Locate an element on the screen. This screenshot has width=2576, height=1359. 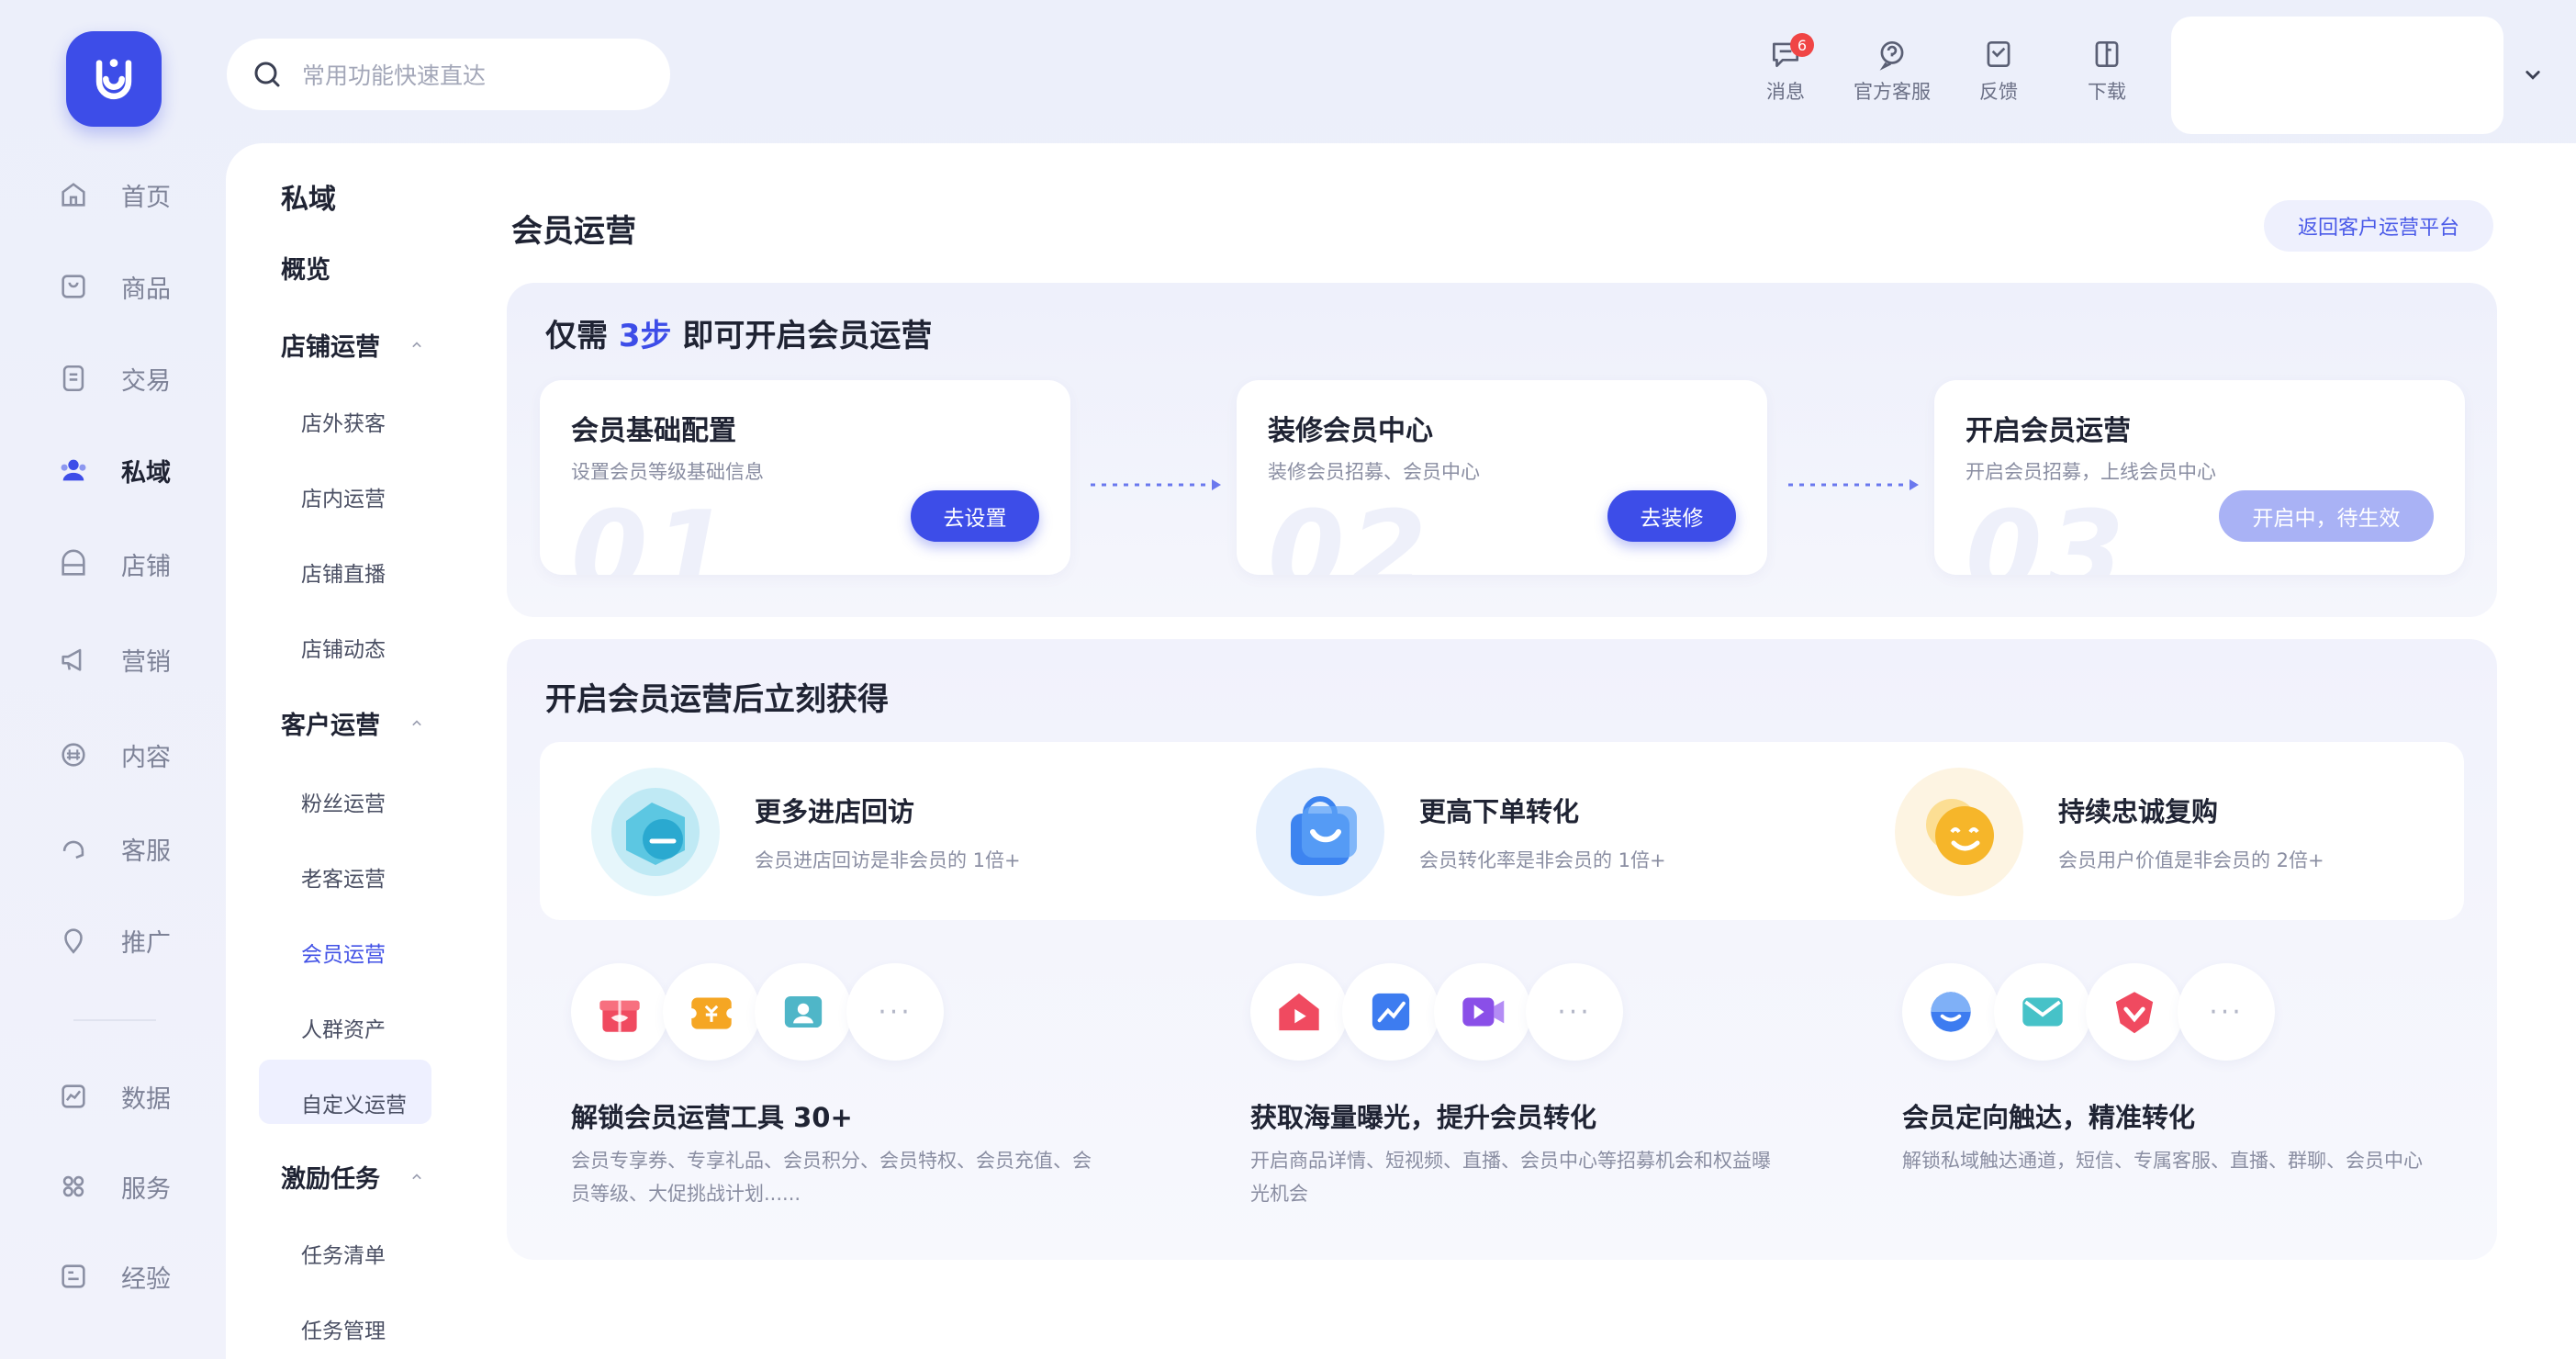
tool-icons: ··· is located at coordinates (1436, 1011).